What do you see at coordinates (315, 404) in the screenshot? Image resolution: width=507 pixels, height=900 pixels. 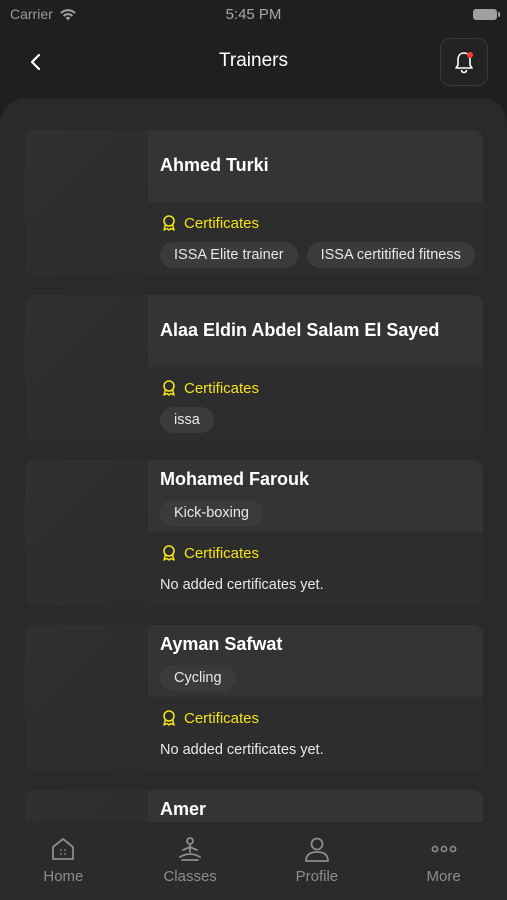 I see `certificates-section: Certificates issa` at bounding box center [315, 404].